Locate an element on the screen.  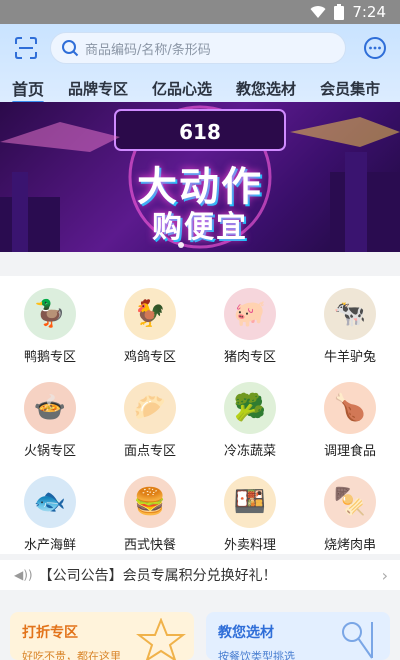
category-label: 西式快餐 is located at coordinates (149, 545).